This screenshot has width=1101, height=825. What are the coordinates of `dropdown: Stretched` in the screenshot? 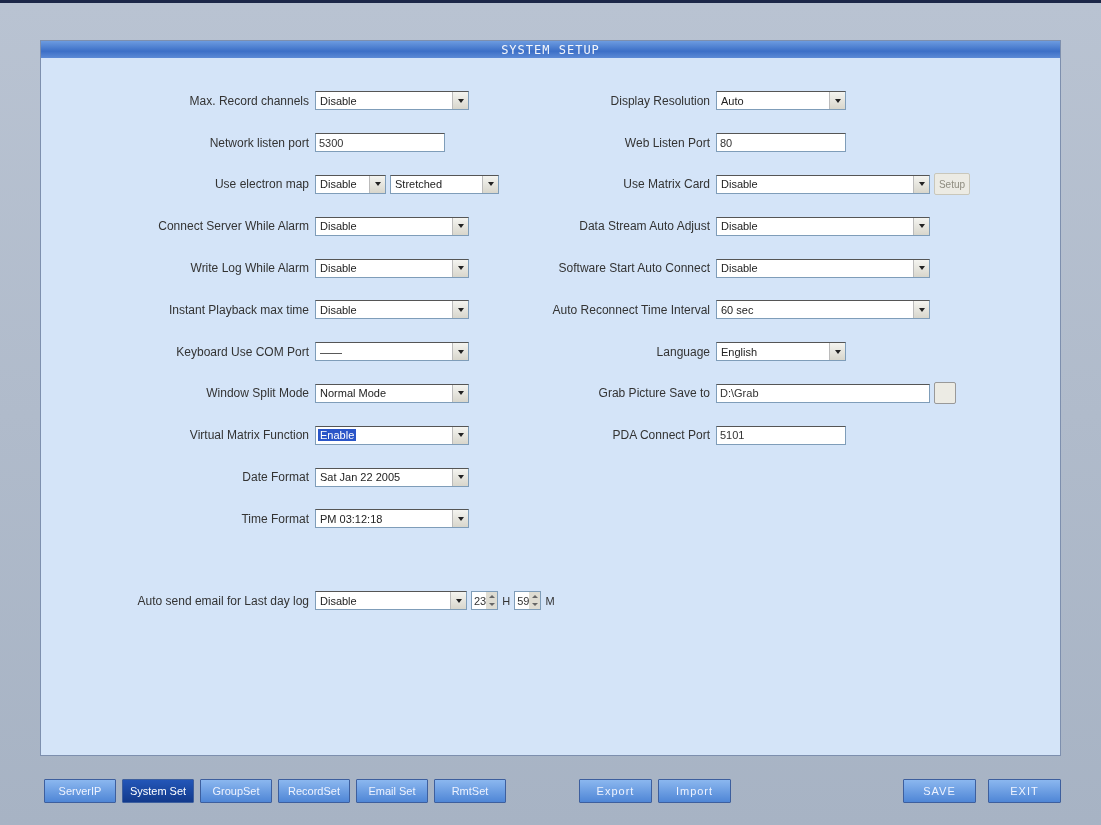 It's located at (444, 184).